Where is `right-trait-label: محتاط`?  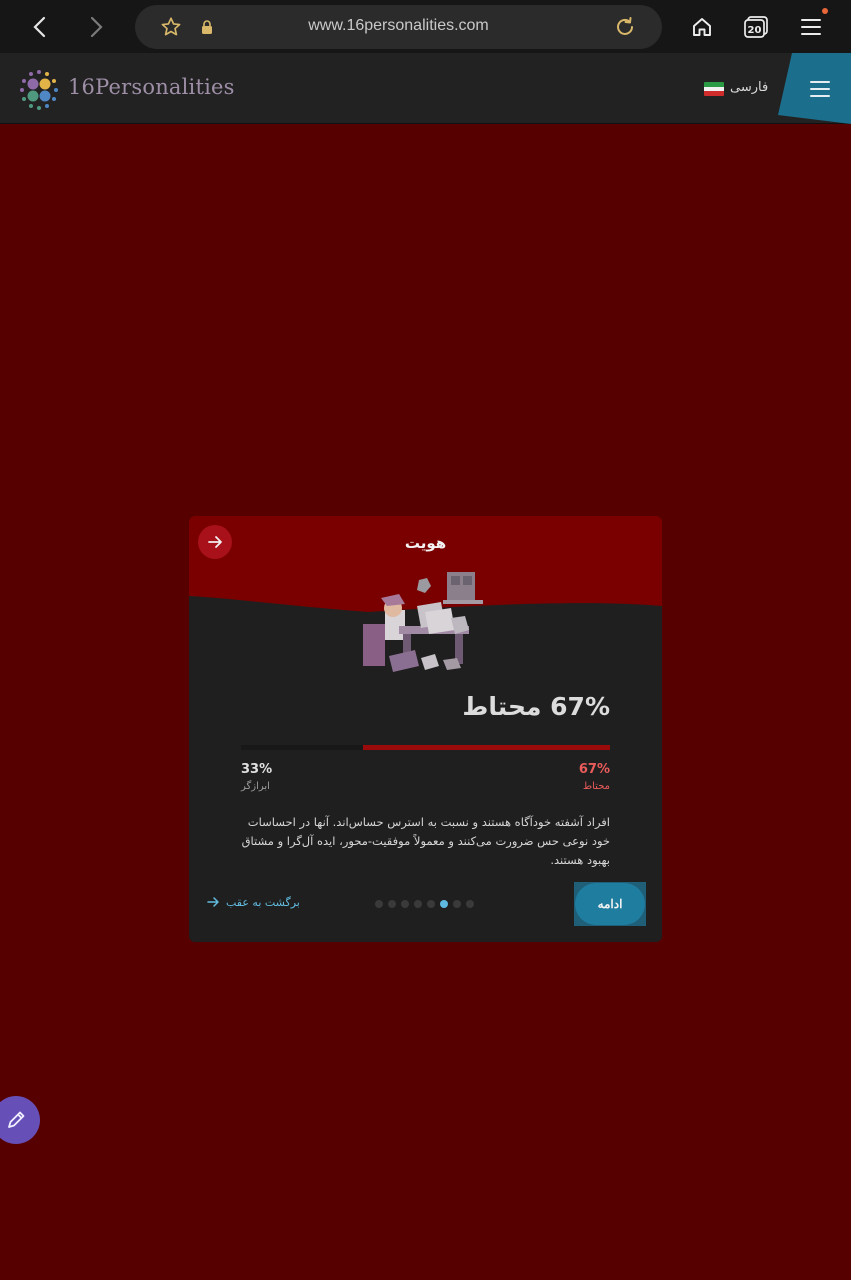 right-trait-label: محتاط is located at coordinates (596, 786).